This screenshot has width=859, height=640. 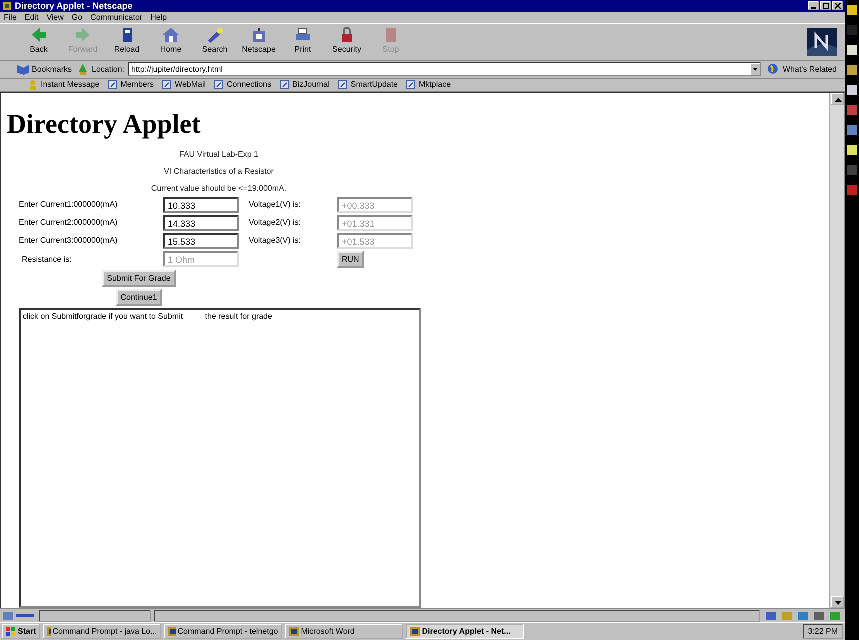 What do you see at coordinates (219, 171) in the screenshot?
I see `info-text: VI Characteristics of a Resistor` at bounding box center [219, 171].